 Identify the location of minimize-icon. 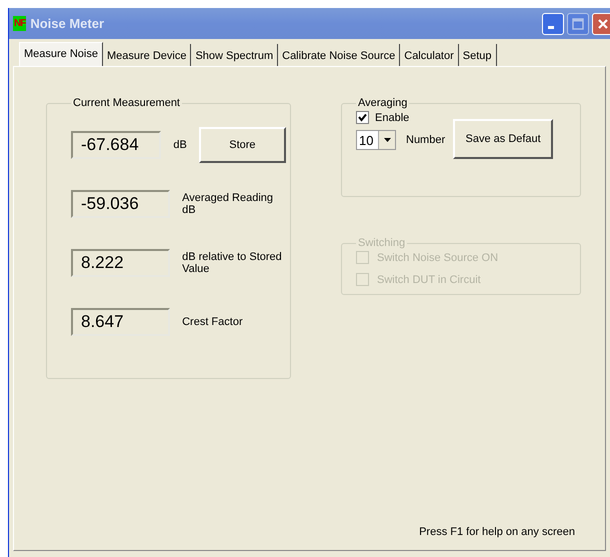
(551, 27).